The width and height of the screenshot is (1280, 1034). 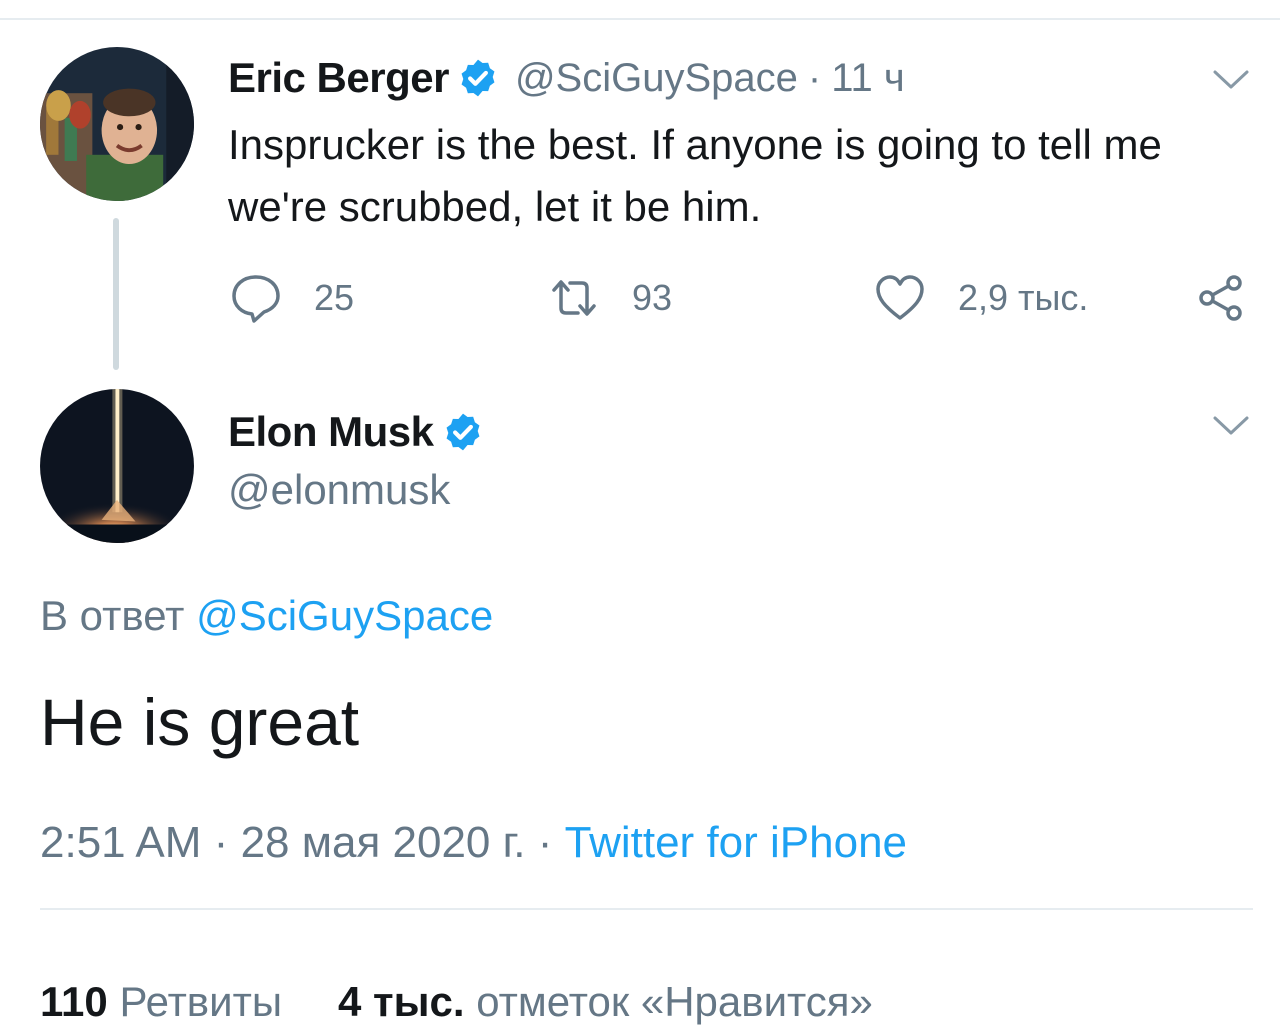 What do you see at coordinates (292, 298) in the screenshot?
I see `reply-button: 25` at bounding box center [292, 298].